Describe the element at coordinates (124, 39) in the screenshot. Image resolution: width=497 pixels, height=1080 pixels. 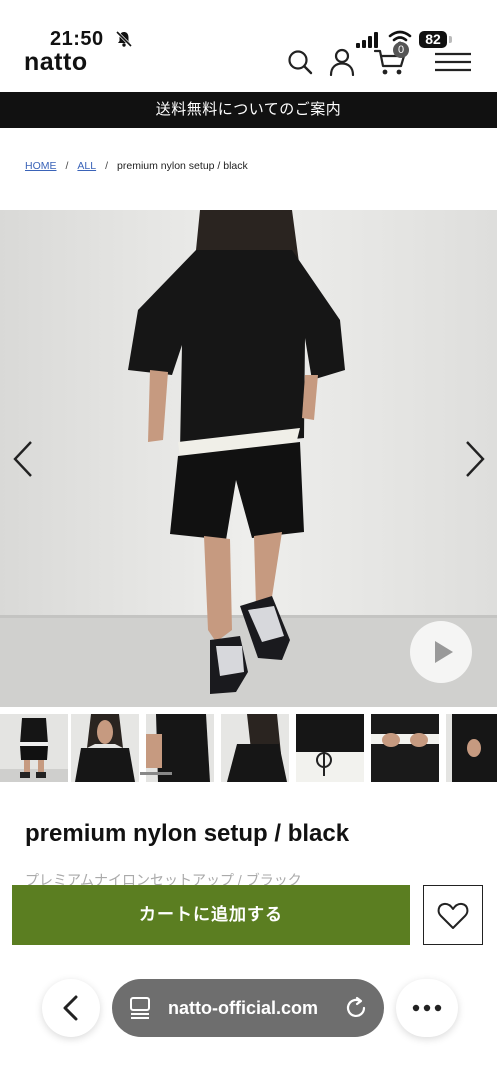
I see `bell-icon` at that location.